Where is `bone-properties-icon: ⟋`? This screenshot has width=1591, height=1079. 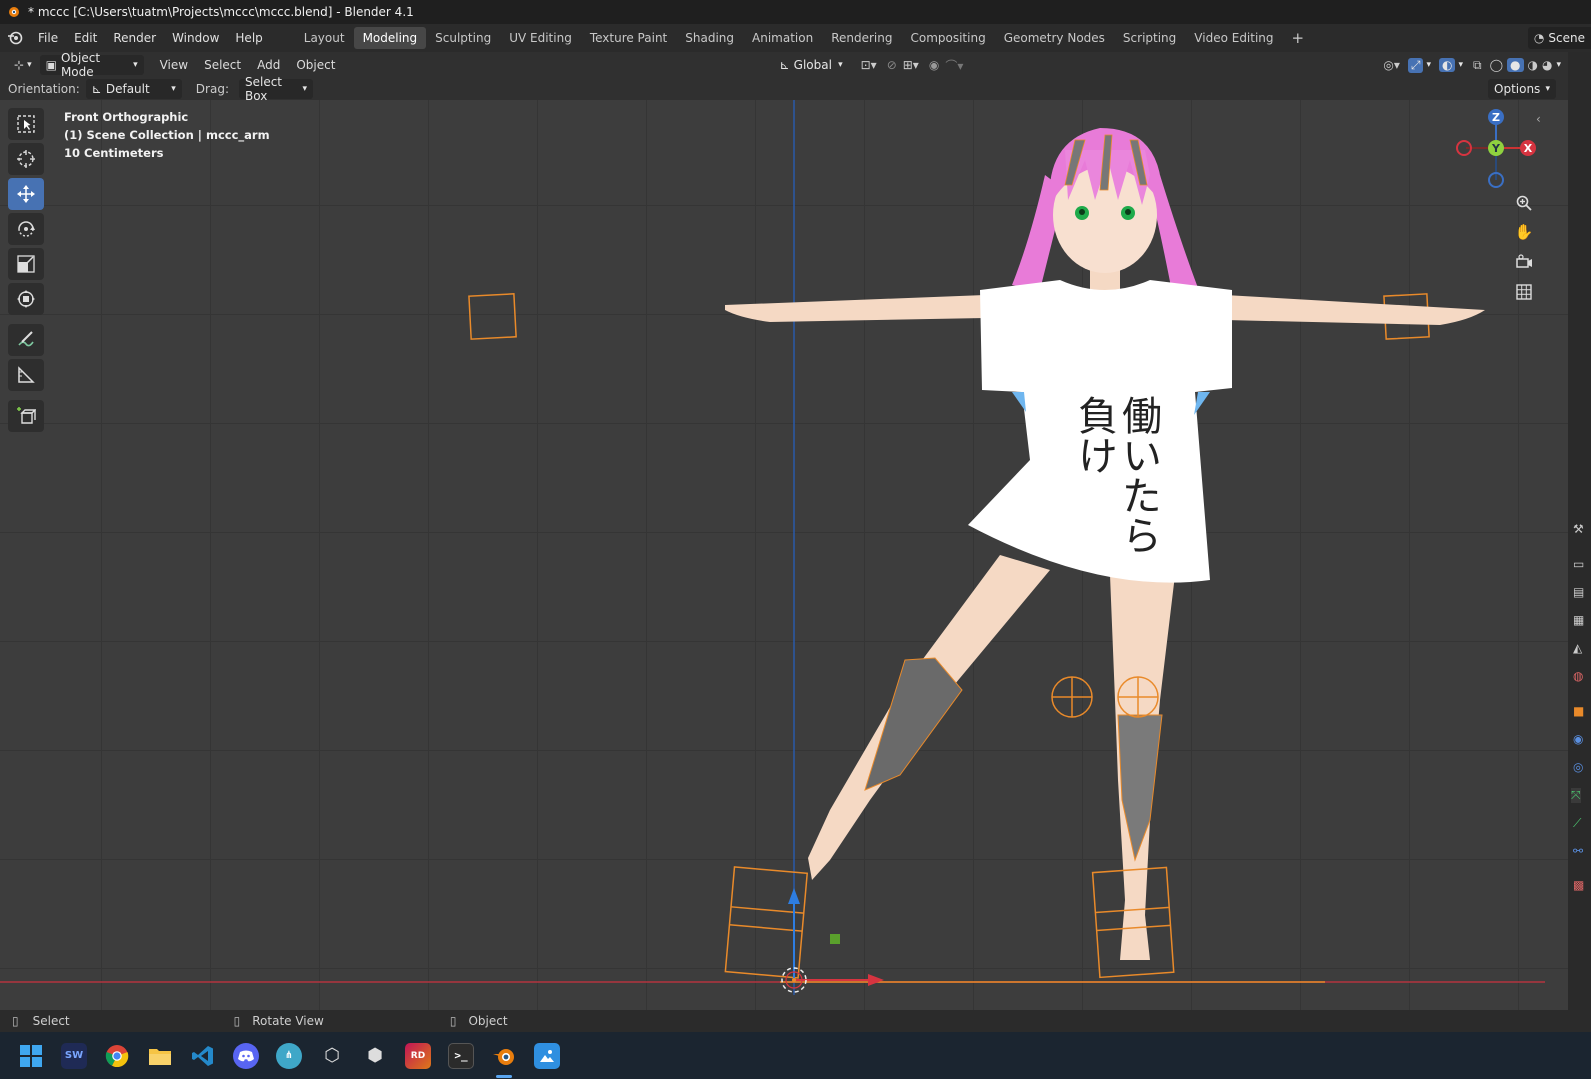 bone-properties-icon: ⟋ is located at coordinates (1577, 823).